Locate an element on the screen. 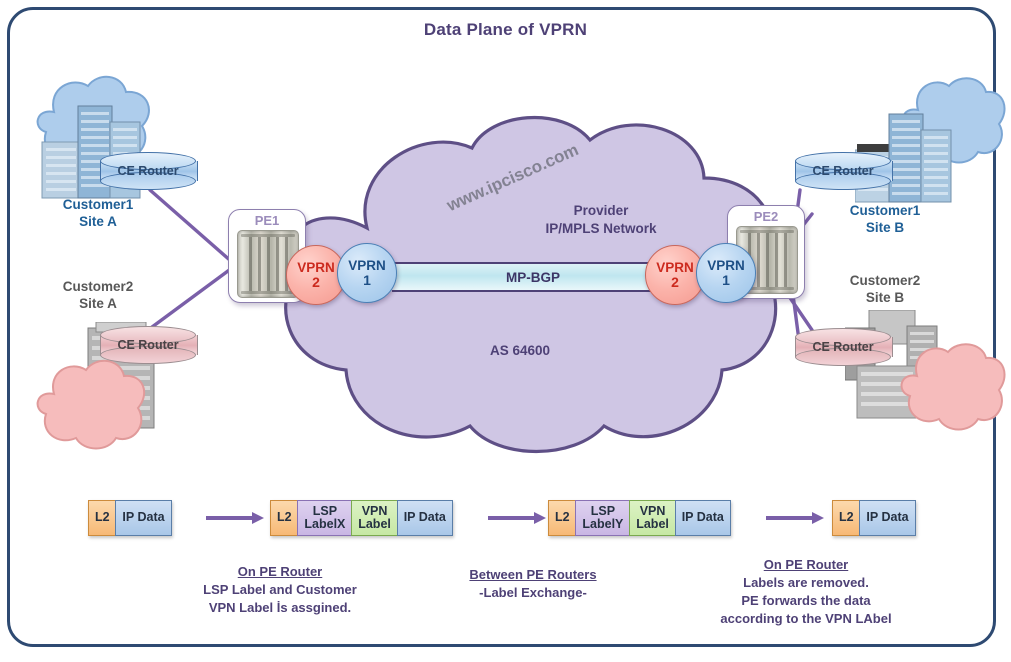 The image size is (1011, 662). packet-2-seg-ipdata: IP Data is located at coordinates (424, 518).